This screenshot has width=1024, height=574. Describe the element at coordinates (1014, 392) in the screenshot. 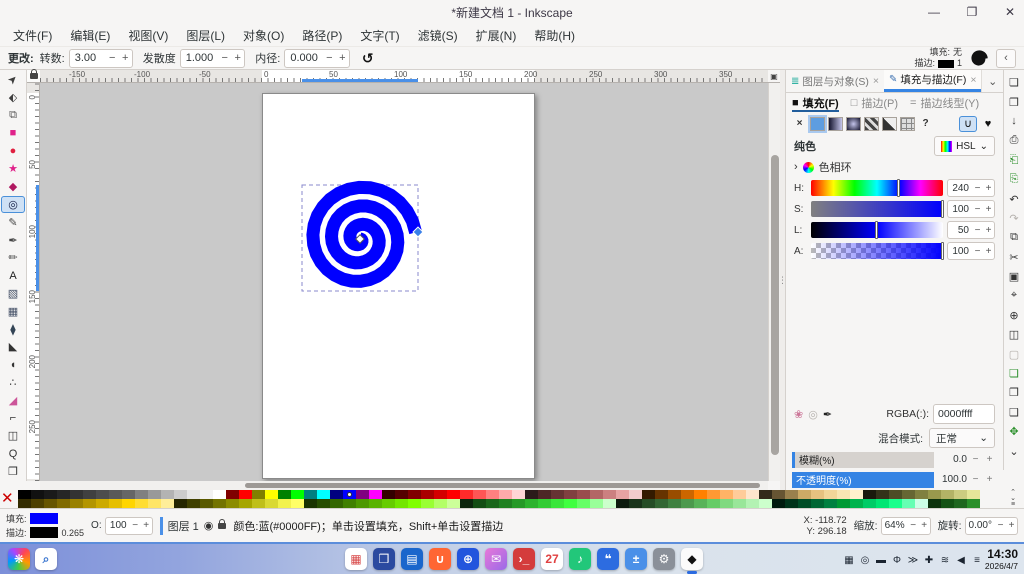

I see `clone-button: ❐` at that location.